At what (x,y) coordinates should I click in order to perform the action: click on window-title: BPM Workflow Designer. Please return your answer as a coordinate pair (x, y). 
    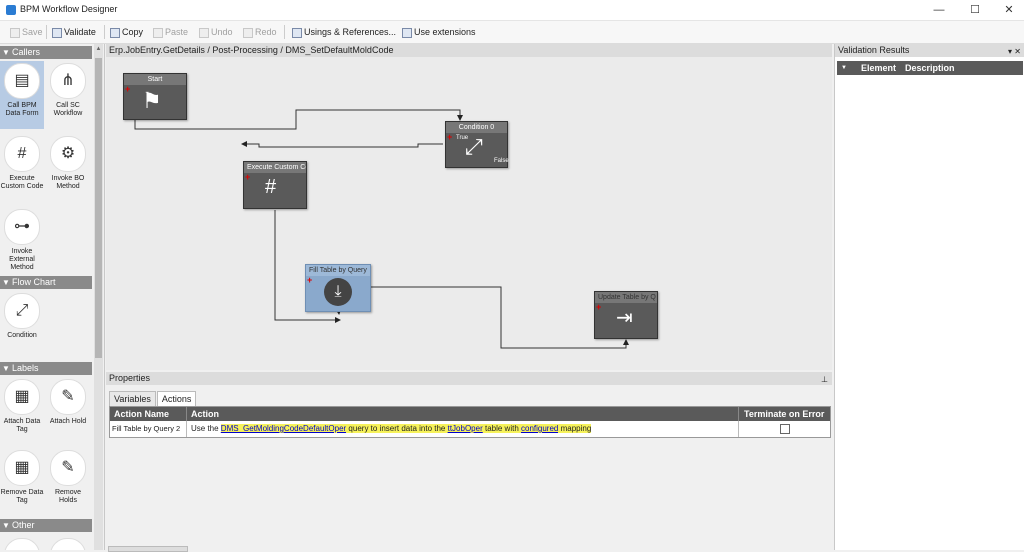
    Looking at the image, I should click on (69, 9).